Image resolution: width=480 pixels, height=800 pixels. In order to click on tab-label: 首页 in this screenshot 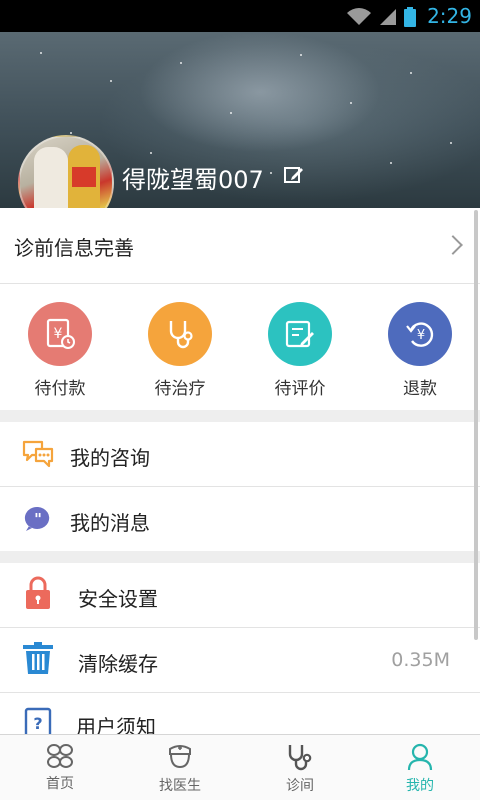, I will do `click(60, 784)`.